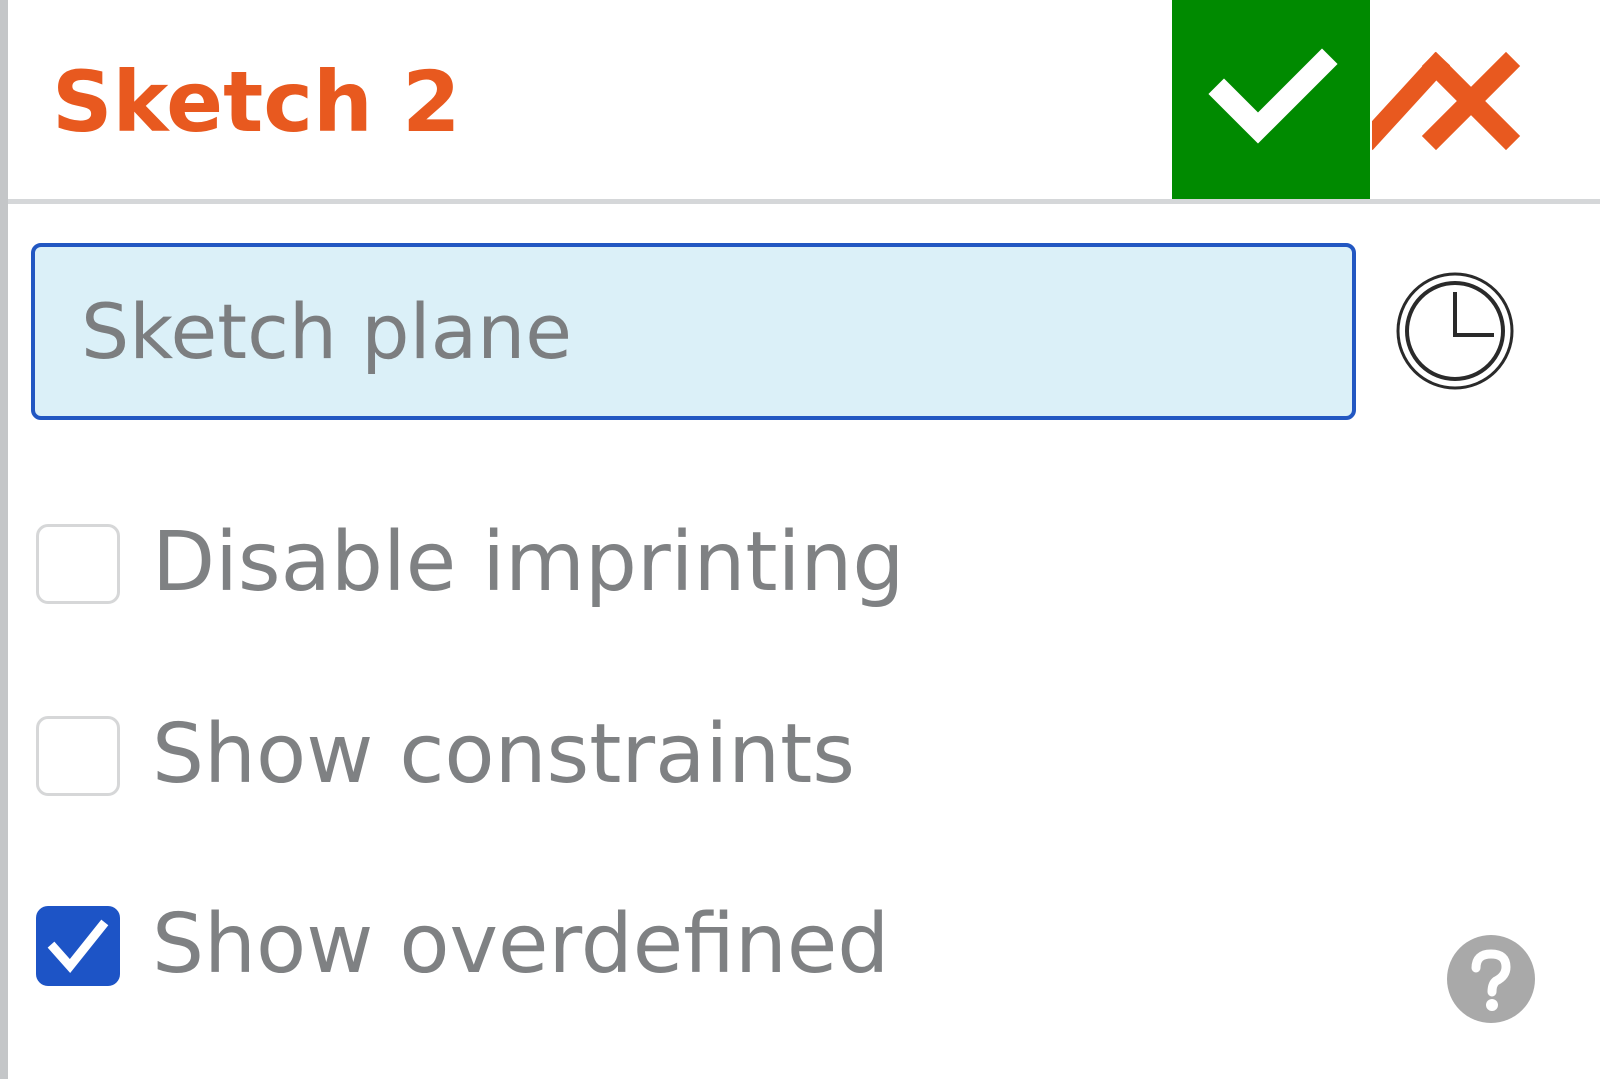  What do you see at coordinates (693, 331) in the screenshot?
I see `sketch-plane-input` at bounding box center [693, 331].